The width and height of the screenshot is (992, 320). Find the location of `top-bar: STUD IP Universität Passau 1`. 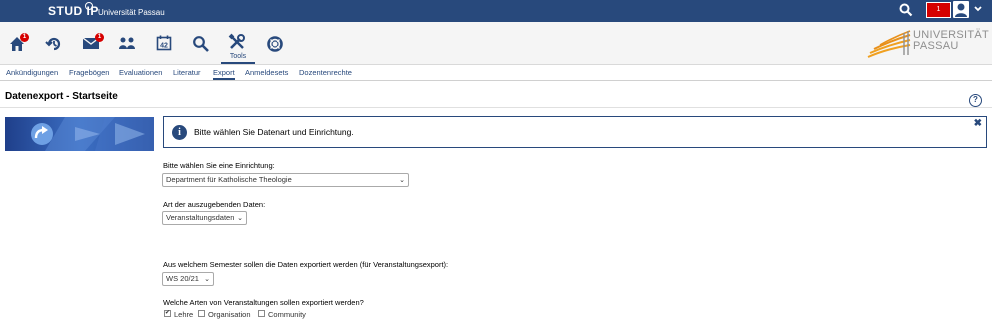

top-bar: STUD IP Universität Passau 1 is located at coordinates (496, 11).